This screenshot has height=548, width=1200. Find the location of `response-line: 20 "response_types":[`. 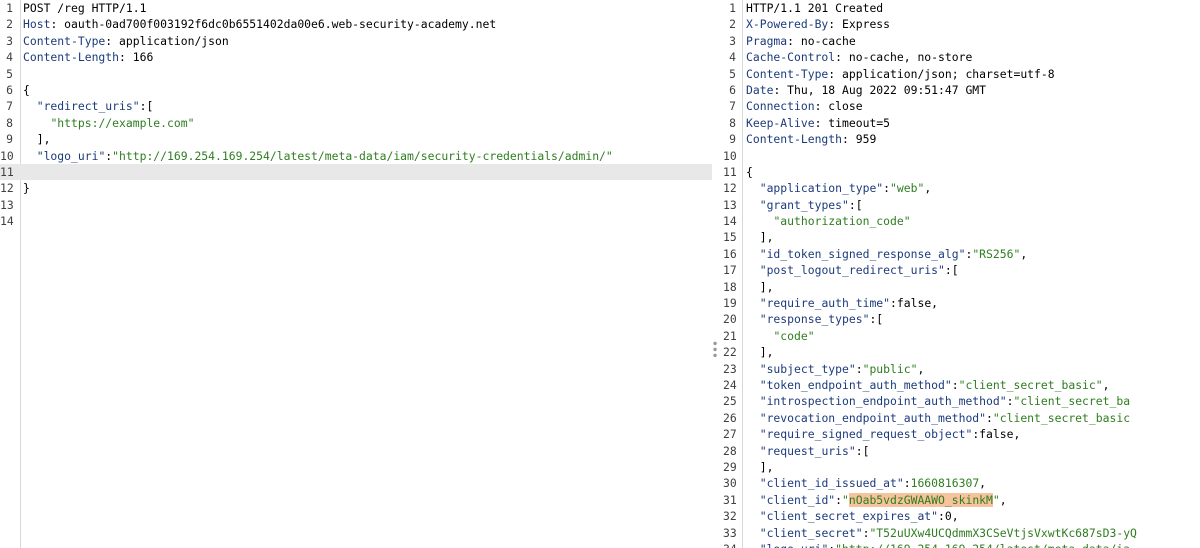

response-line: 20 "response_types":[ is located at coordinates (961, 319).